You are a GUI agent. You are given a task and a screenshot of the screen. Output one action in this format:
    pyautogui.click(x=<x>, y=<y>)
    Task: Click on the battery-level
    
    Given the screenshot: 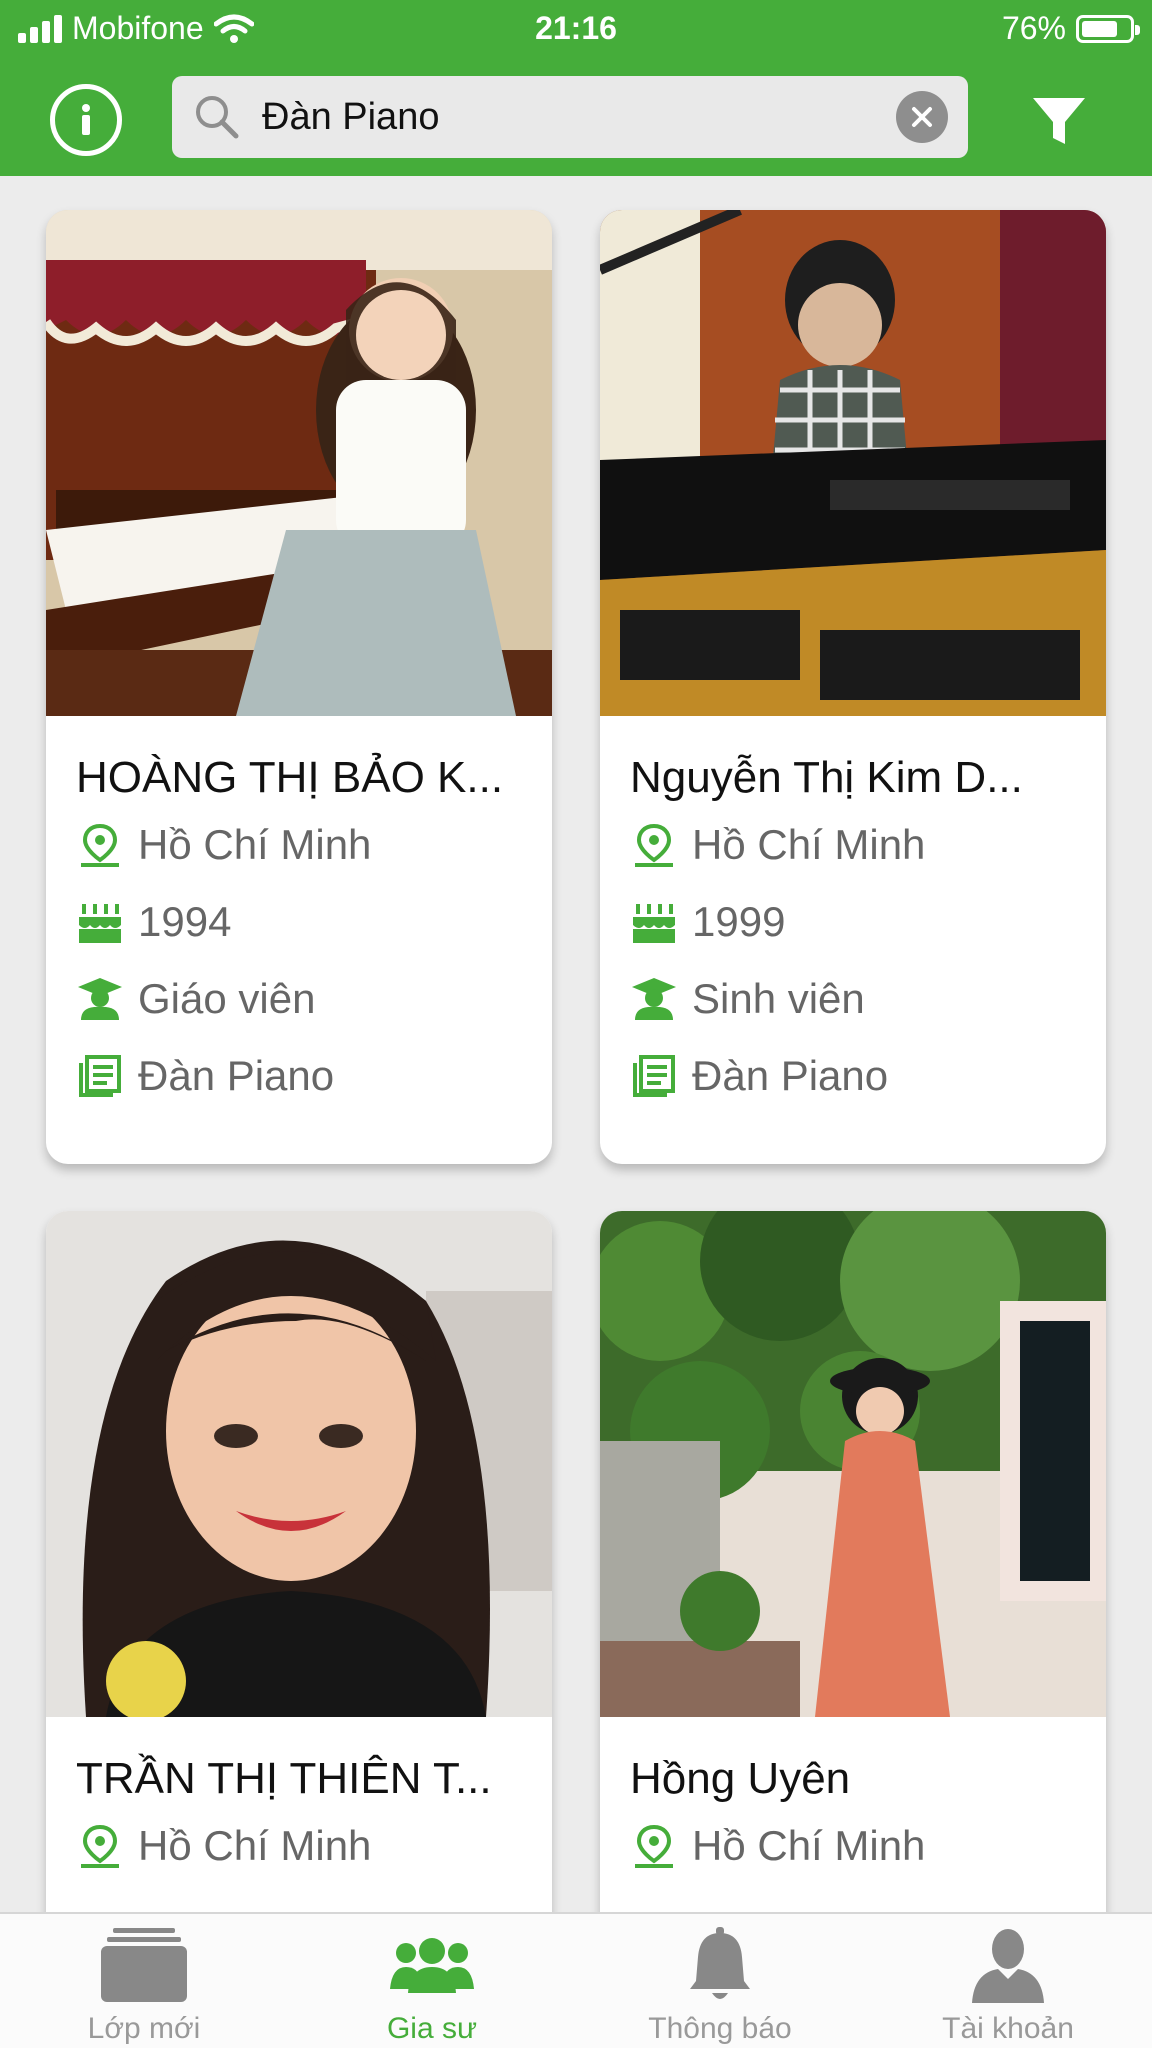 What is the action you would take?
    pyautogui.click(x=1099, y=28)
    